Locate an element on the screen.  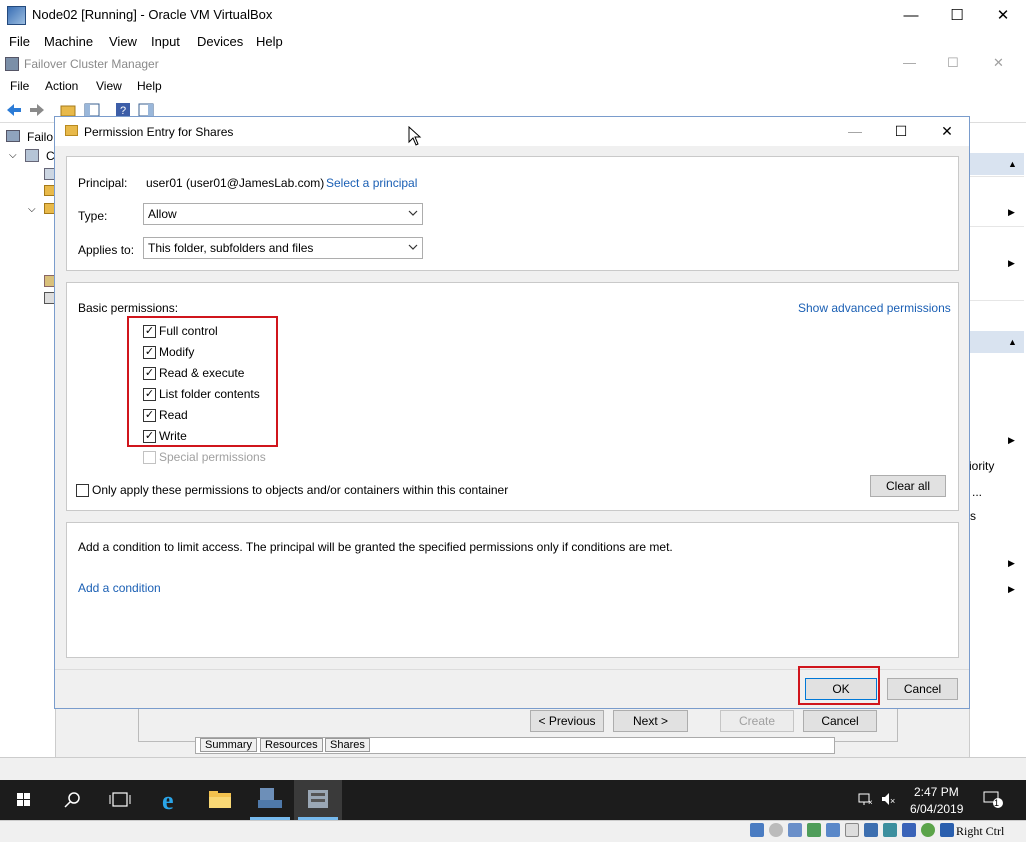
tab-summary: Summary is located at coordinates (229, 745).